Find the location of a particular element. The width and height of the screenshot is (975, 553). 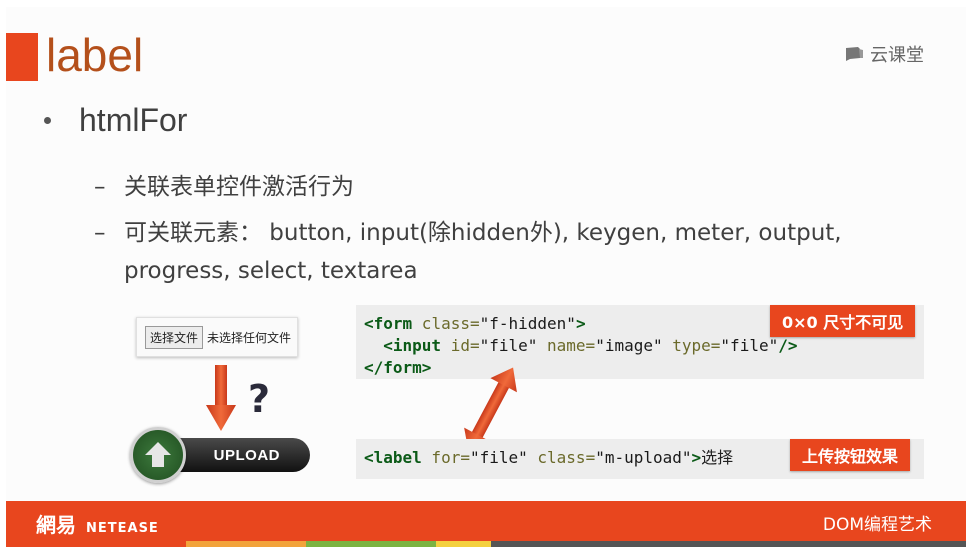

sub-item-continuation: progress, select, textarea is located at coordinates (271, 271).